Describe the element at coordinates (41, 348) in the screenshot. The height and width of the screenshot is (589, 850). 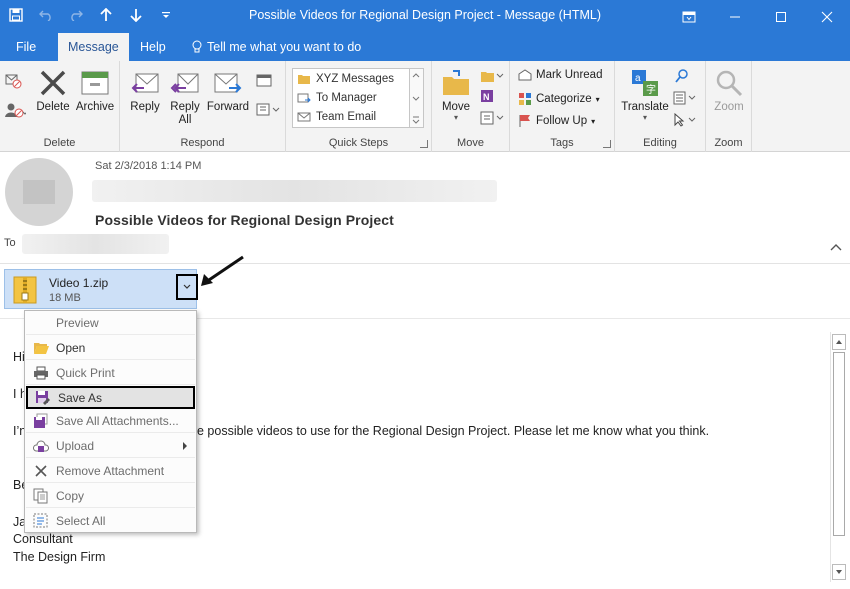
I see `folder-open-icon` at that location.